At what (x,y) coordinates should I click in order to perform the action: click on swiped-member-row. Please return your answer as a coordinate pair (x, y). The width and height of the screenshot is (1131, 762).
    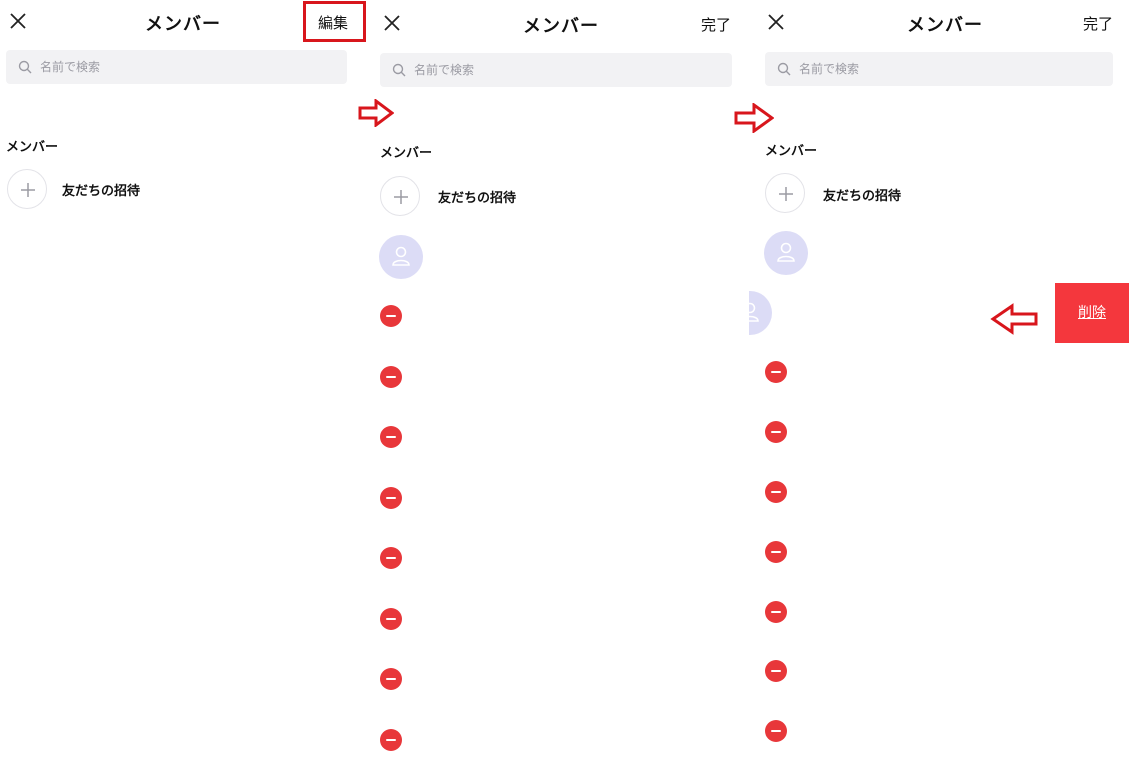
    Looking at the image, I should click on (764, 314).